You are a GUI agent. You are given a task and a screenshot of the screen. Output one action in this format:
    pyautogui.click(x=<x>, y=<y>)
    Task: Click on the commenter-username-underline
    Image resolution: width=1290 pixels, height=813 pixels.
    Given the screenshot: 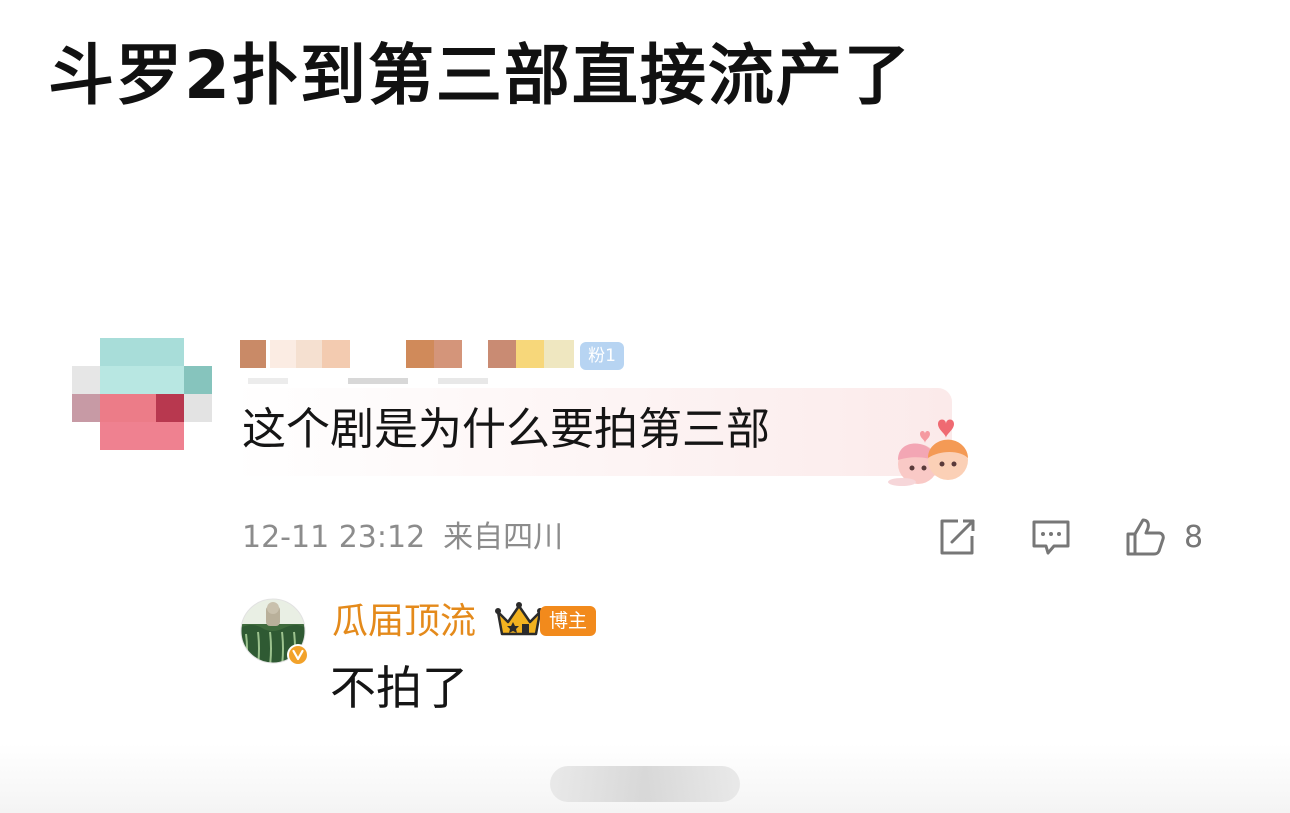 What is the action you would take?
    pyautogui.click(x=368, y=381)
    